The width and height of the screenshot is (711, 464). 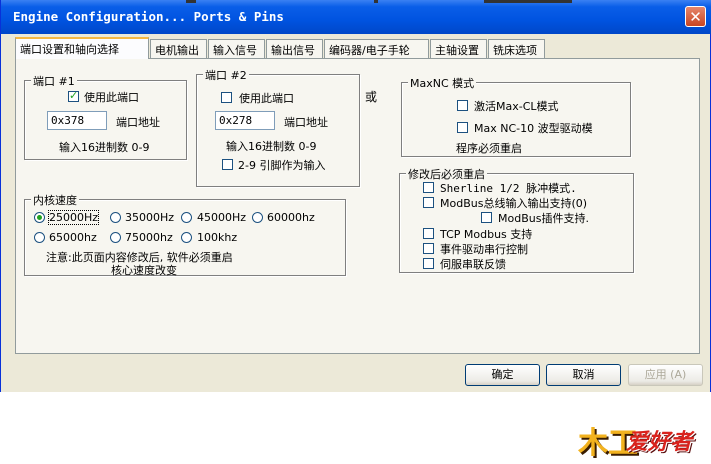 I want to click on port1-address-label: 端口地址, so click(x=138, y=122).